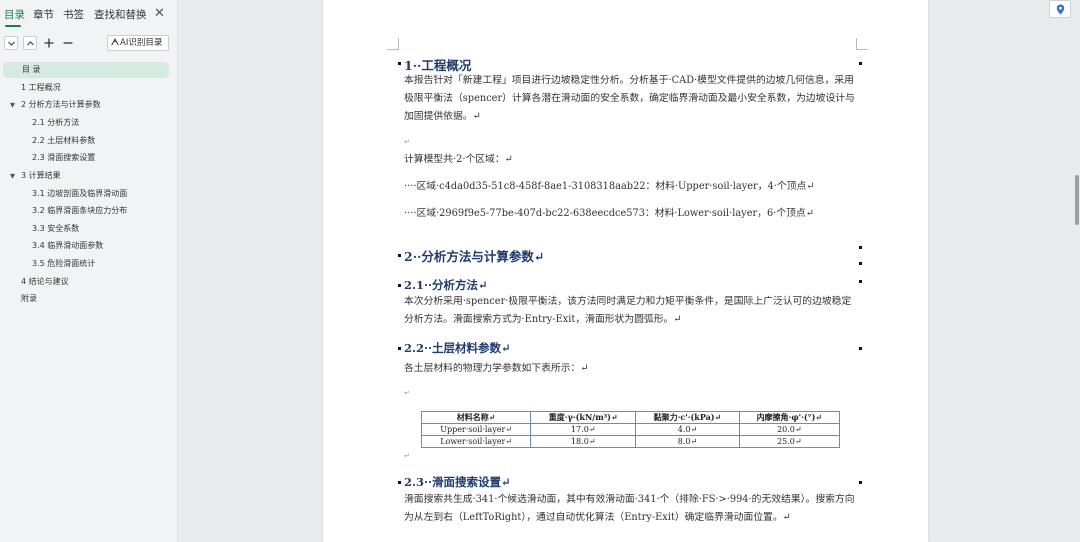  What do you see at coordinates (67, 246) in the screenshot?
I see `toc-item-3-4: 3.4 临界滑动面参数` at bounding box center [67, 246].